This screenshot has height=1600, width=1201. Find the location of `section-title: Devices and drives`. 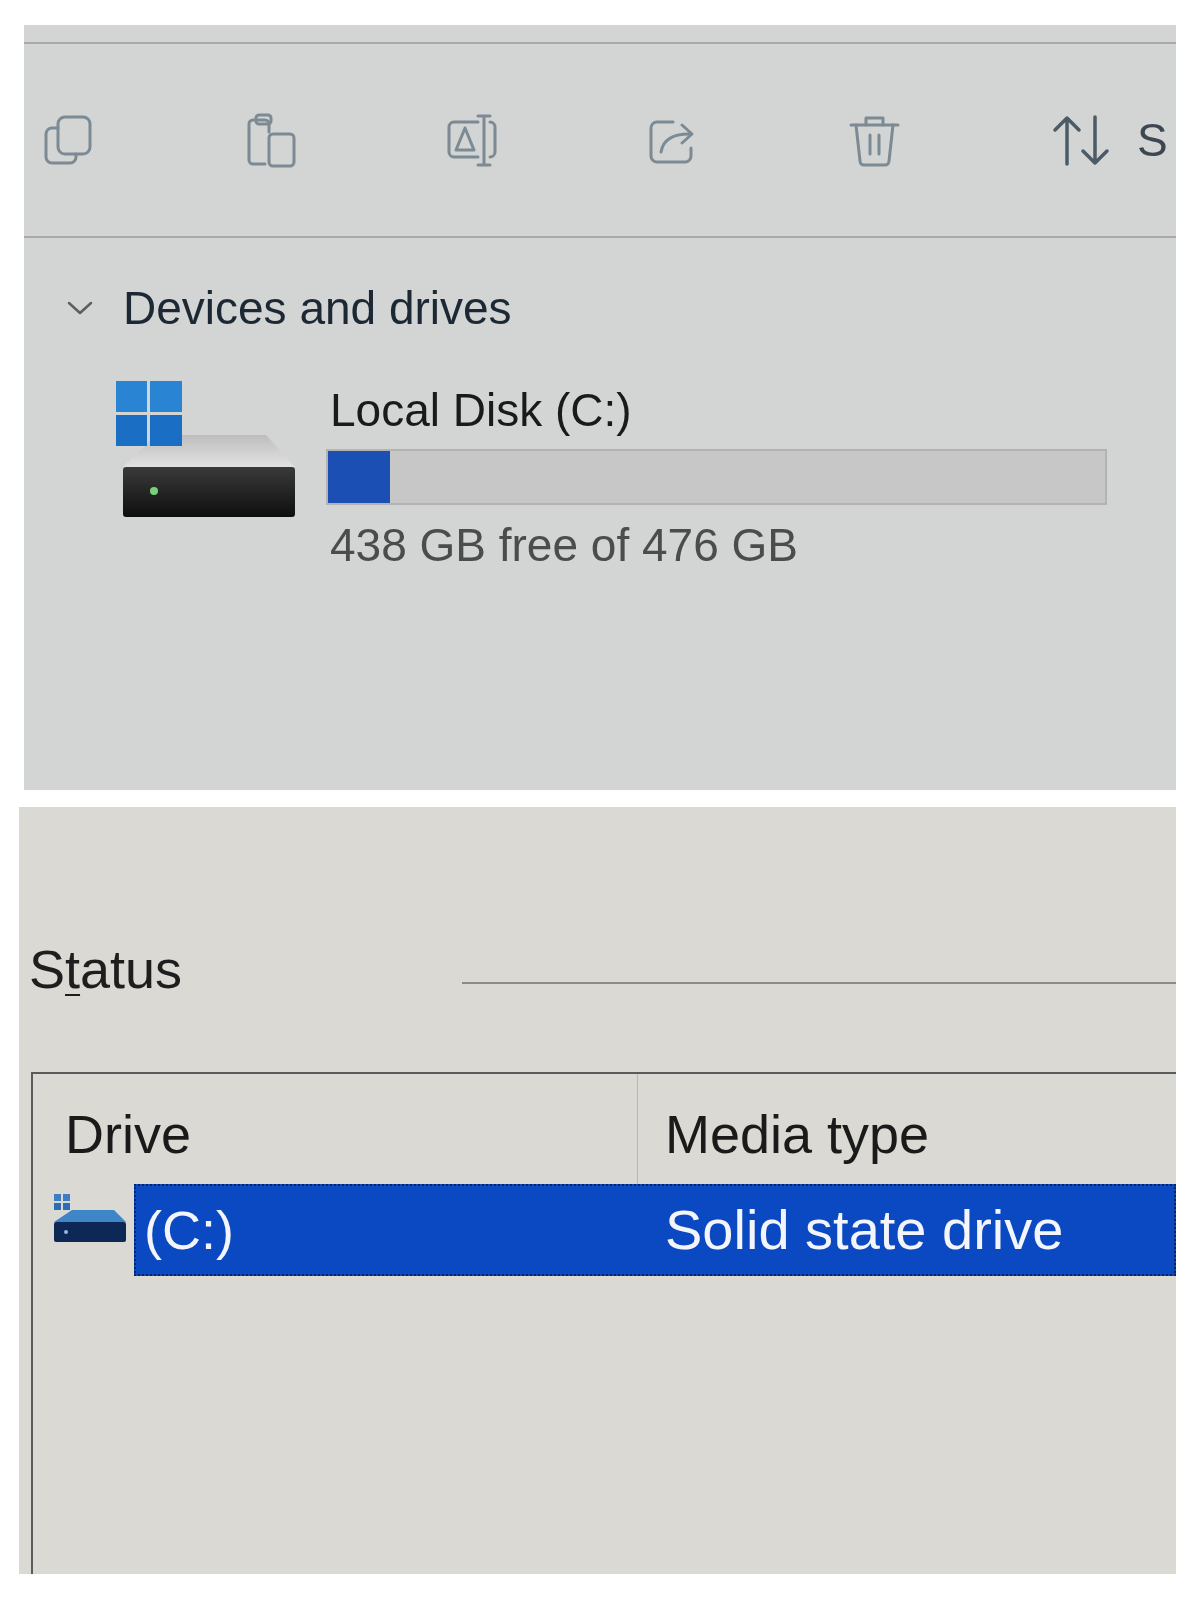

section-title: Devices and drives is located at coordinates (317, 308).